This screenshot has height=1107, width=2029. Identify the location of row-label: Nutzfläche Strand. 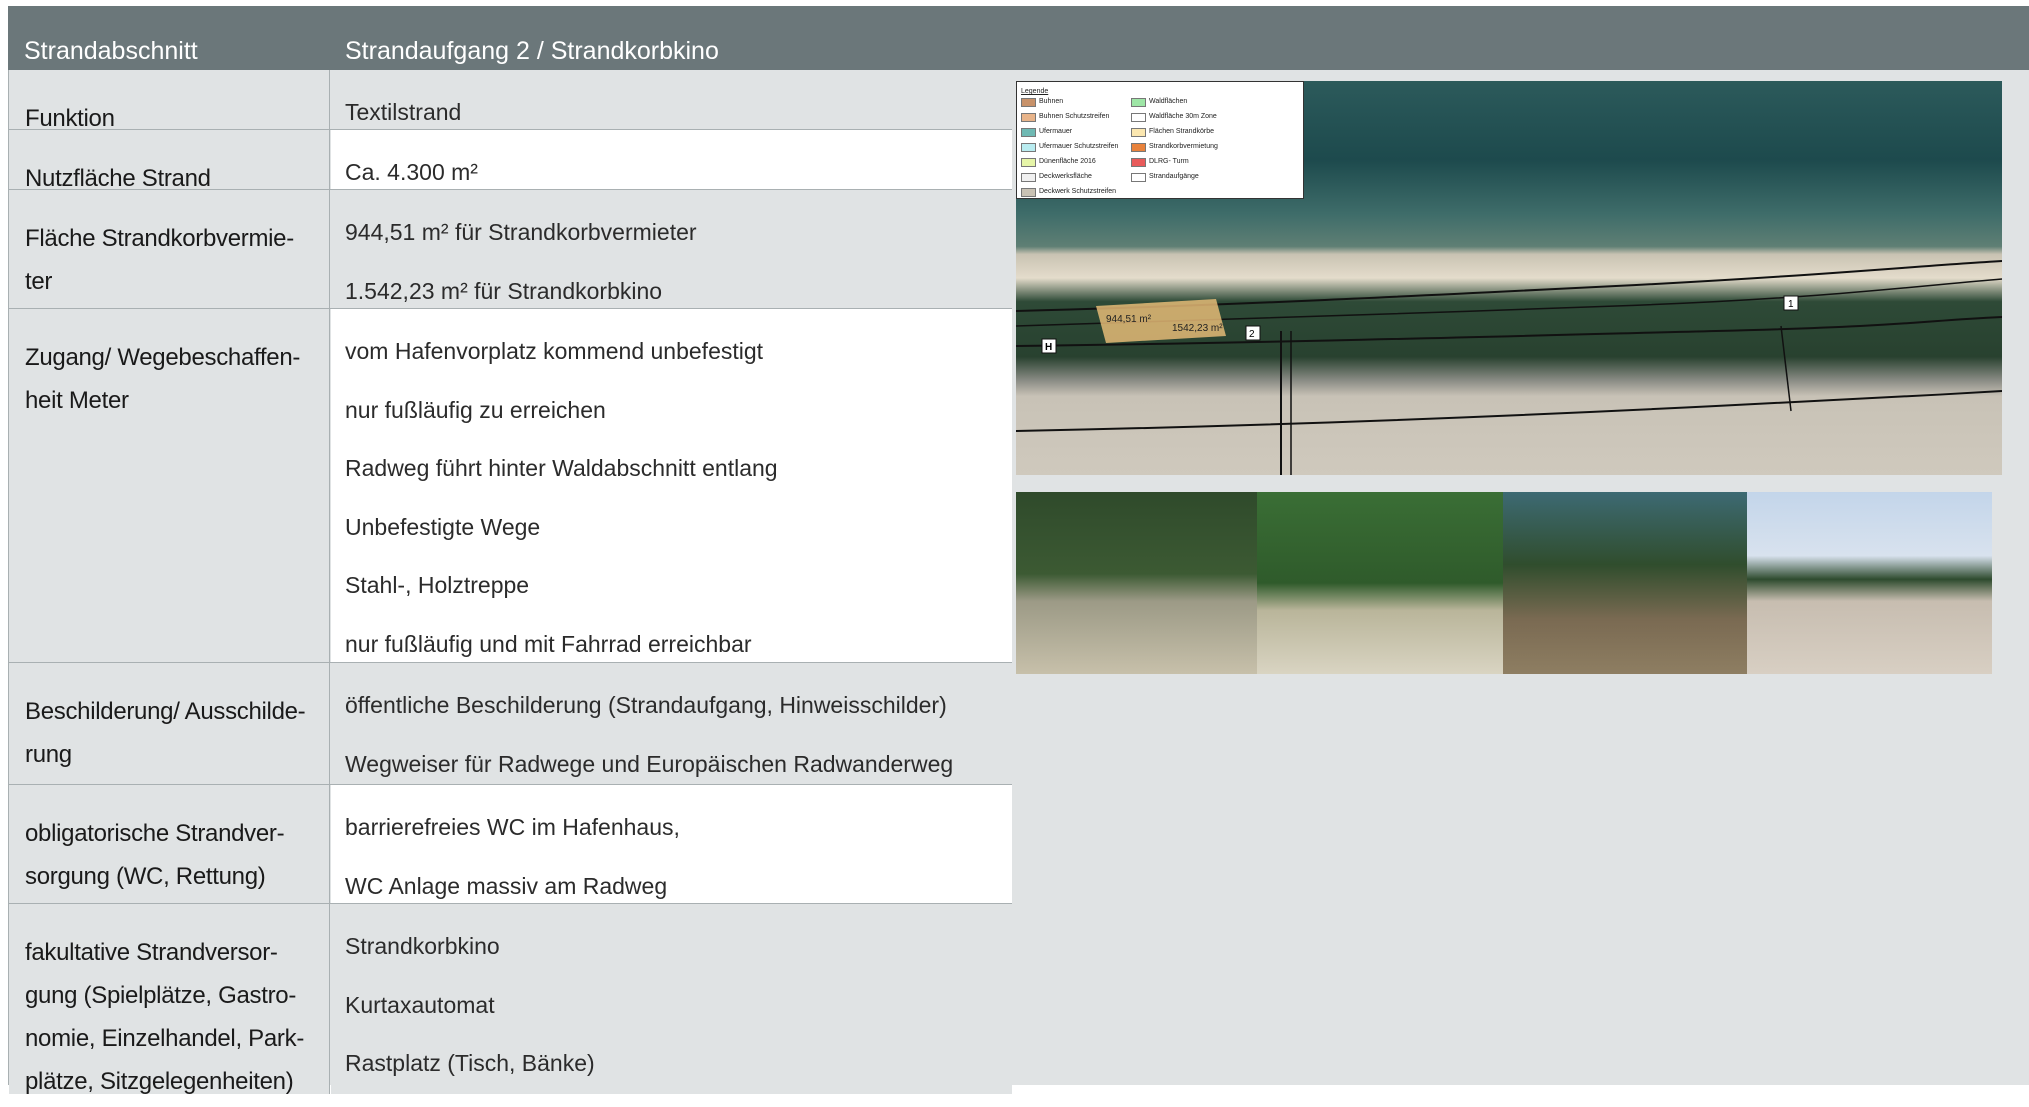
(169, 161).